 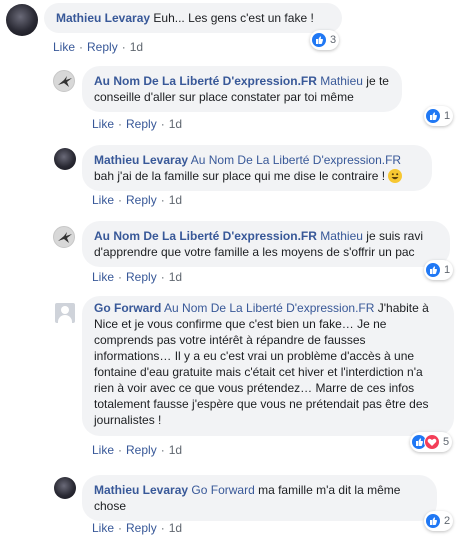 What do you see at coordinates (233, 18) in the screenshot?
I see `comment-text: Euh... Les gens c'est un fake !` at bounding box center [233, 18].